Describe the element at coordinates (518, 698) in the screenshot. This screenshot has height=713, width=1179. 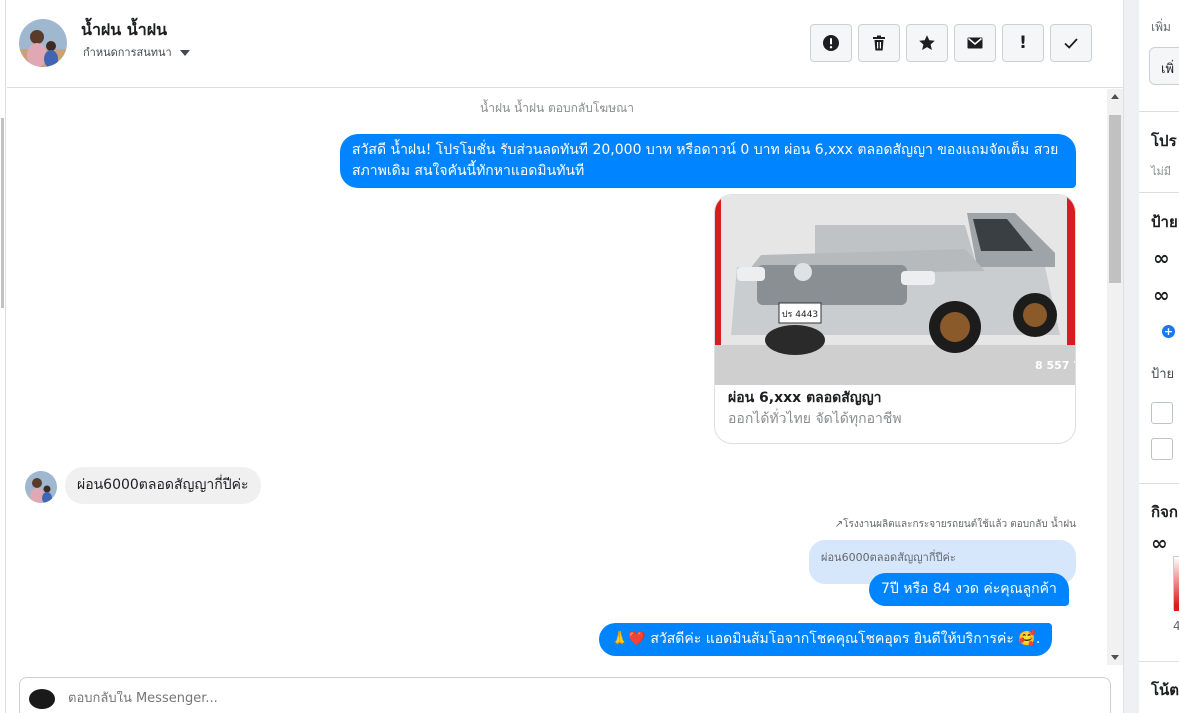
I see `reply-input` at that location.